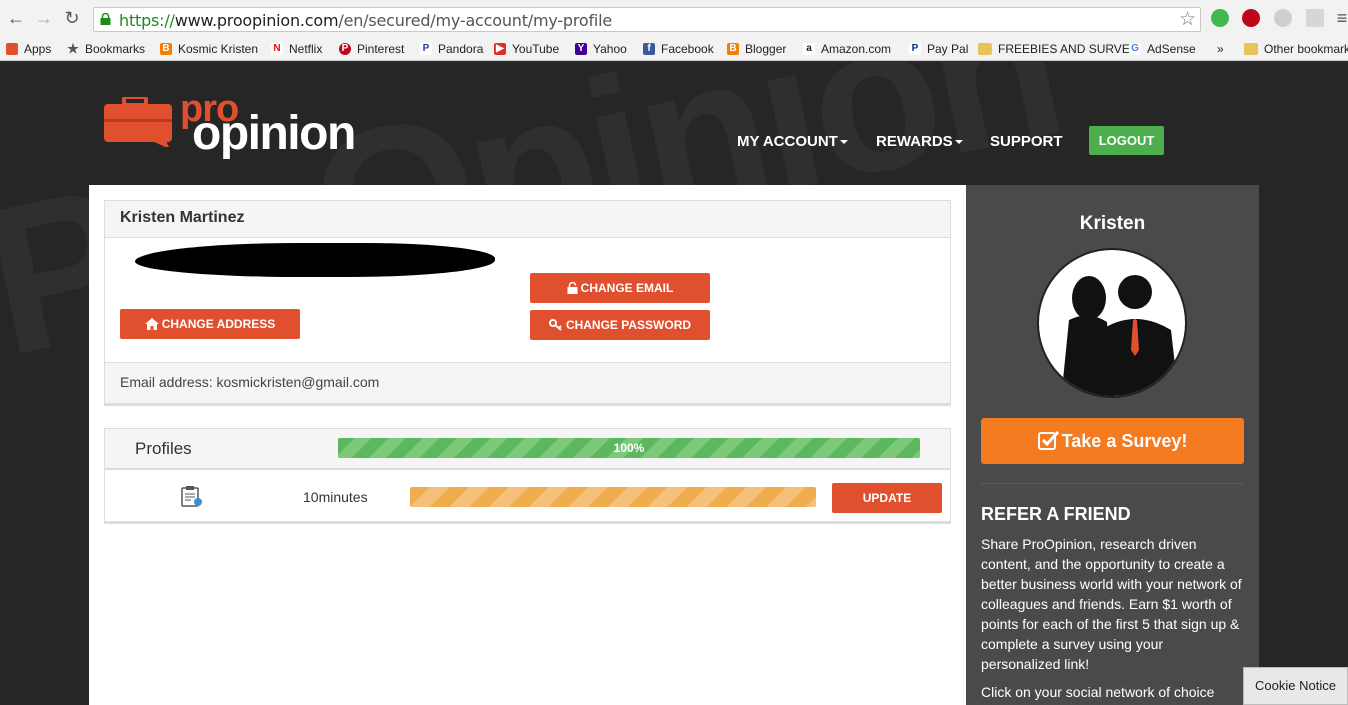 The width and height of the screenshot is (1348, 705). I want to click on extension-gear-icon, so click(1283, 18).